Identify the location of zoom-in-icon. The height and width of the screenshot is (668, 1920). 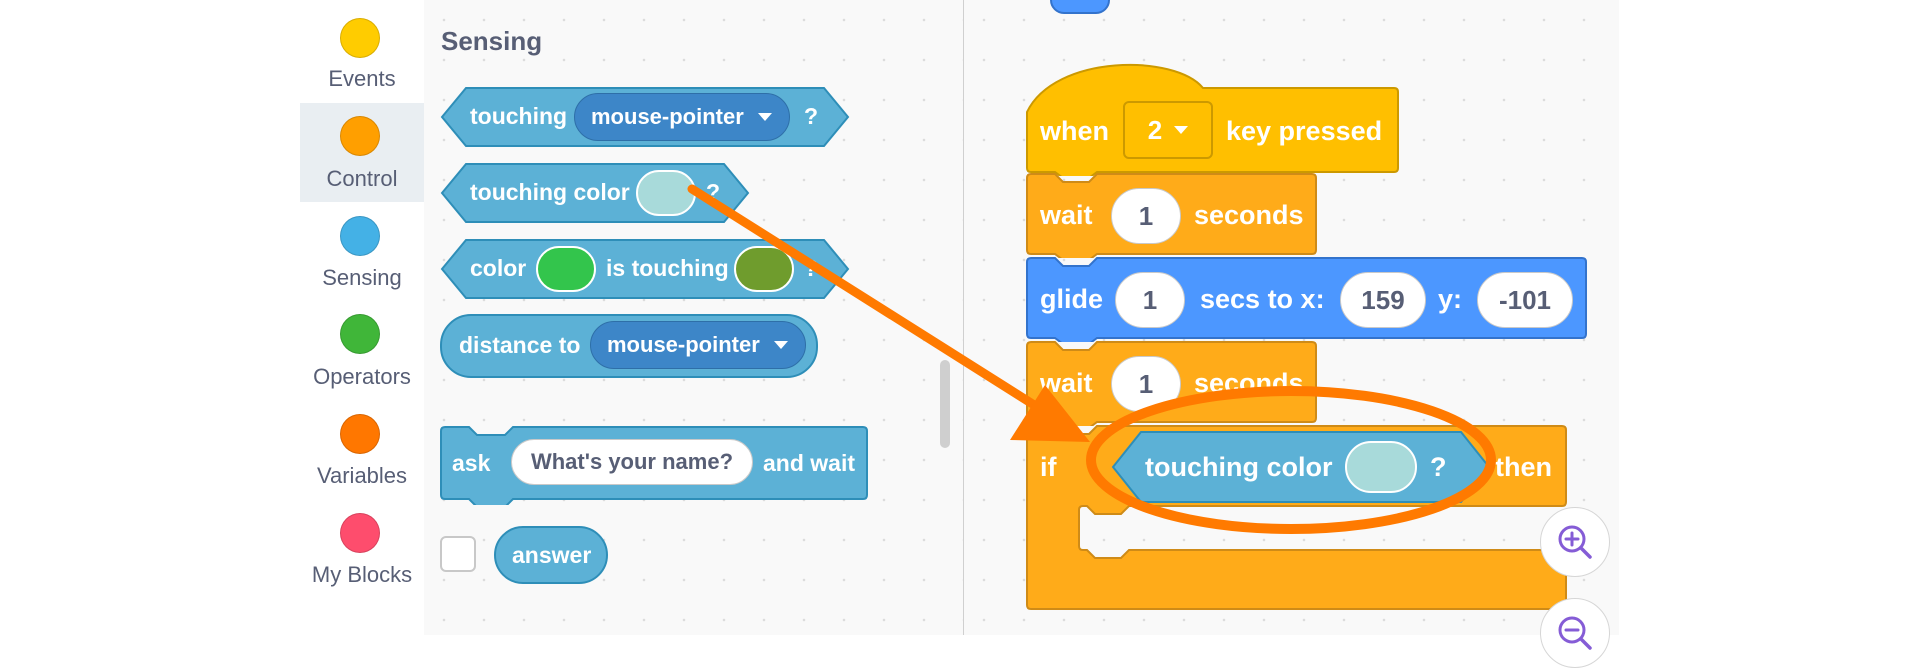
(1575, 542).